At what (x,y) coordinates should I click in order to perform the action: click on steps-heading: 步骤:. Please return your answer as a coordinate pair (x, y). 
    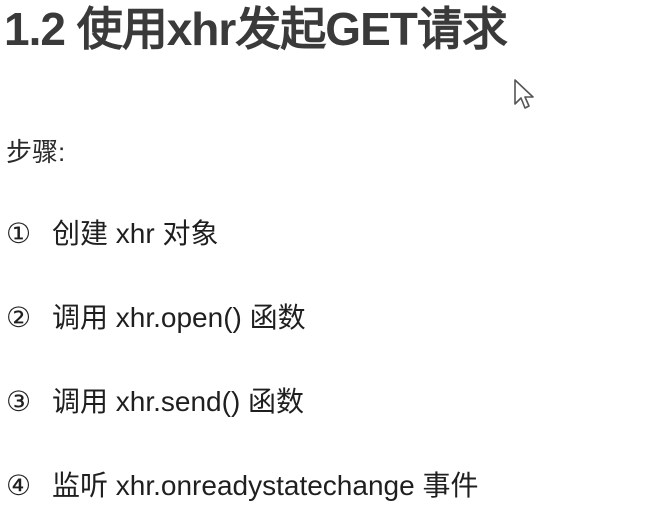
    Looking at the image, I should click on (36, 152).